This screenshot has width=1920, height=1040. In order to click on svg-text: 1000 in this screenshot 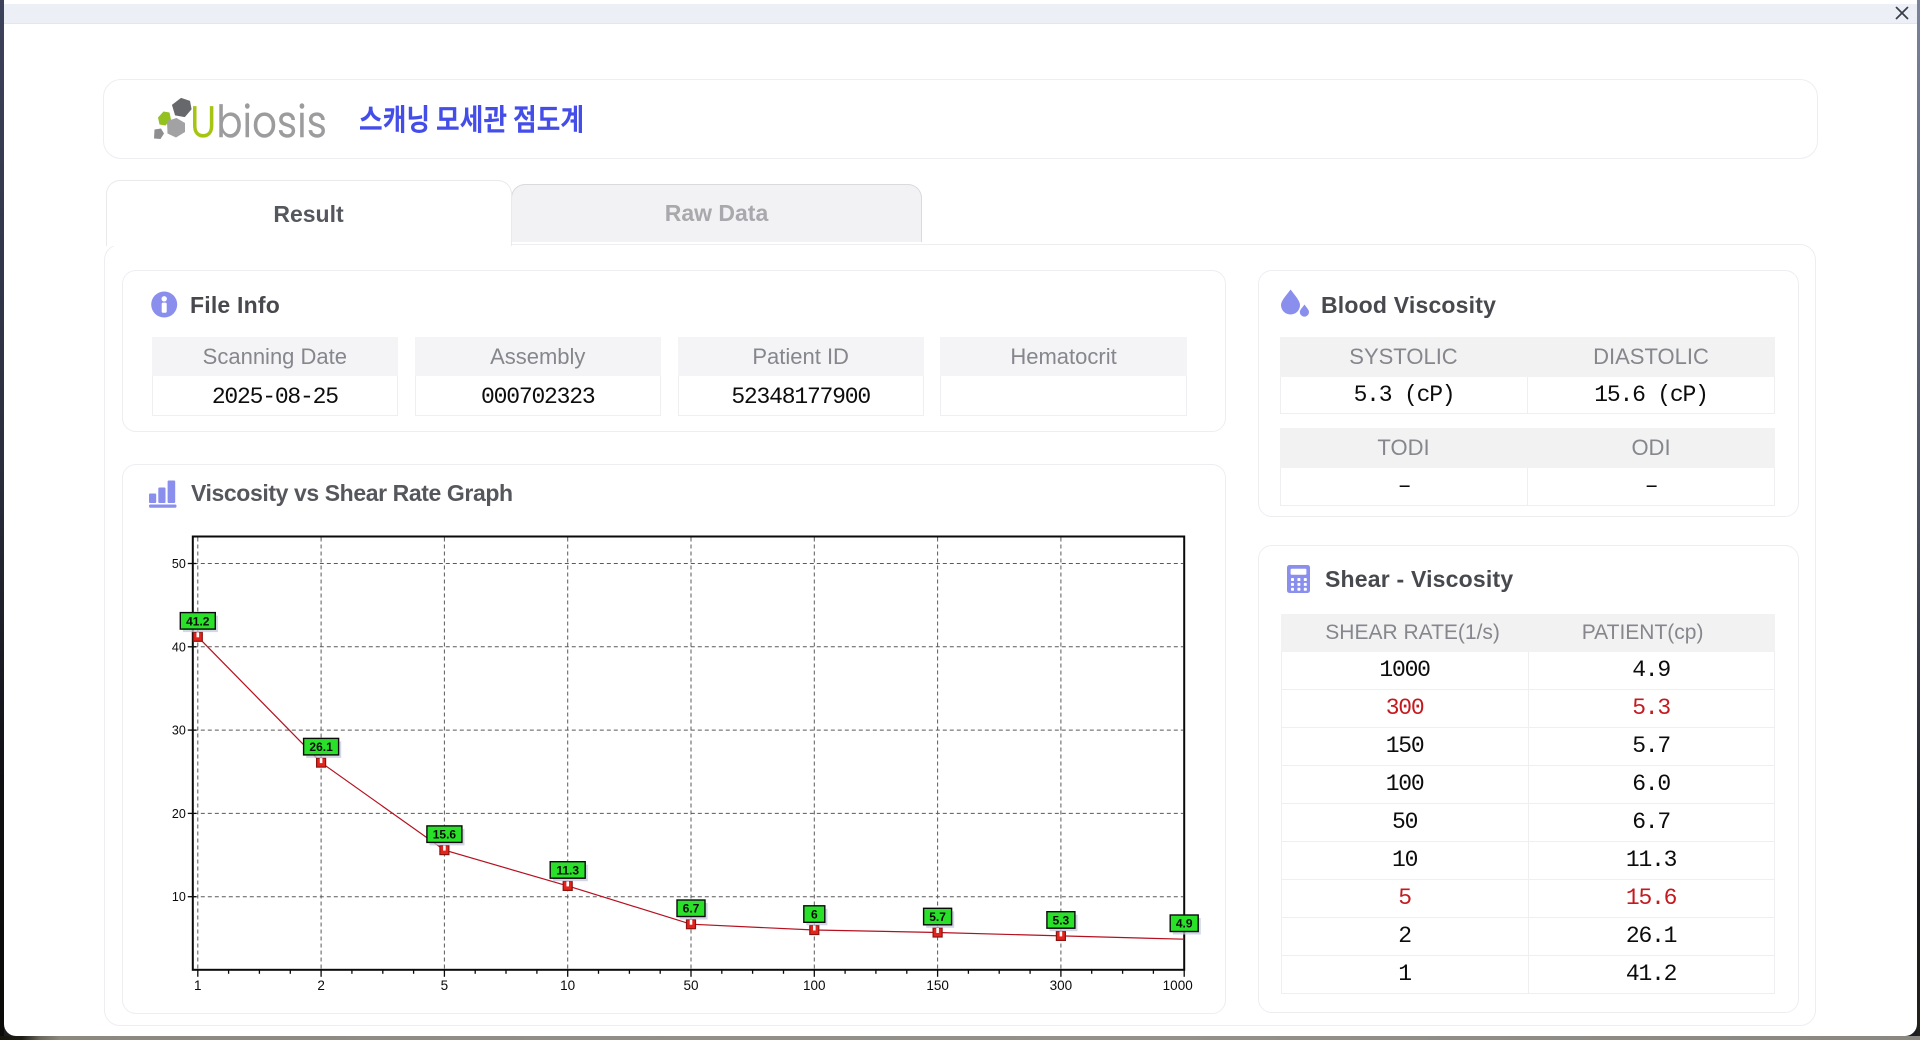, I will do `click(1178, 985)`.